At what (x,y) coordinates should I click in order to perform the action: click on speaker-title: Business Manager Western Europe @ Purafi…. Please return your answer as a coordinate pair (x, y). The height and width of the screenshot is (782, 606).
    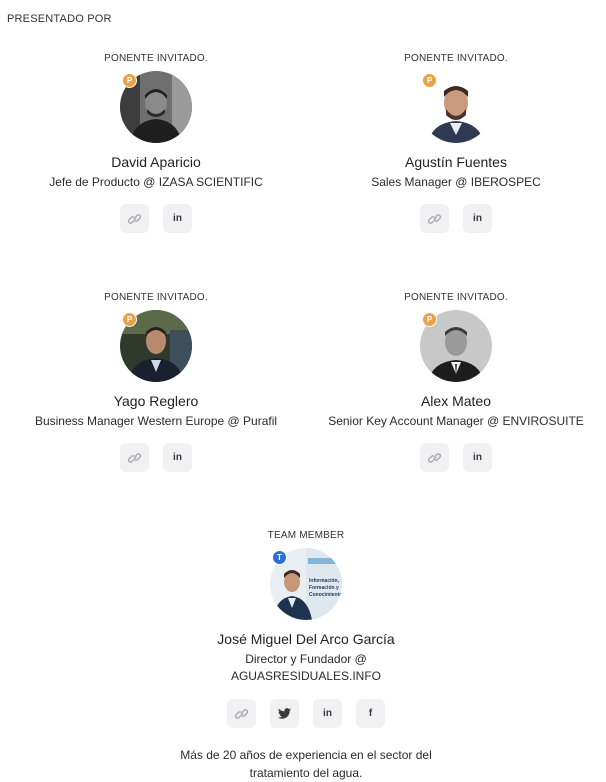
    Looking at the image, I should click on (156, 421).